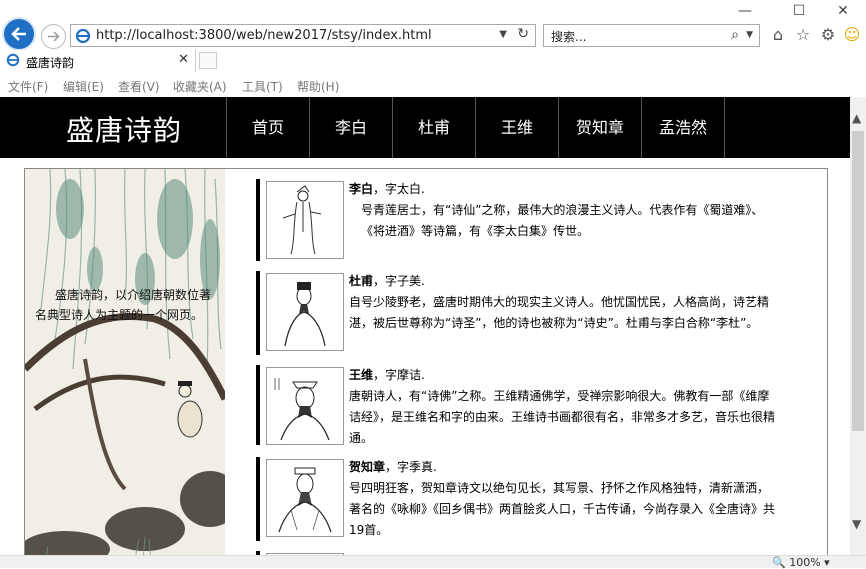 The height and width of the screenshot is (569, 866). I want to click on poet-courtesy: ，字摩诘., so click(399, 375).